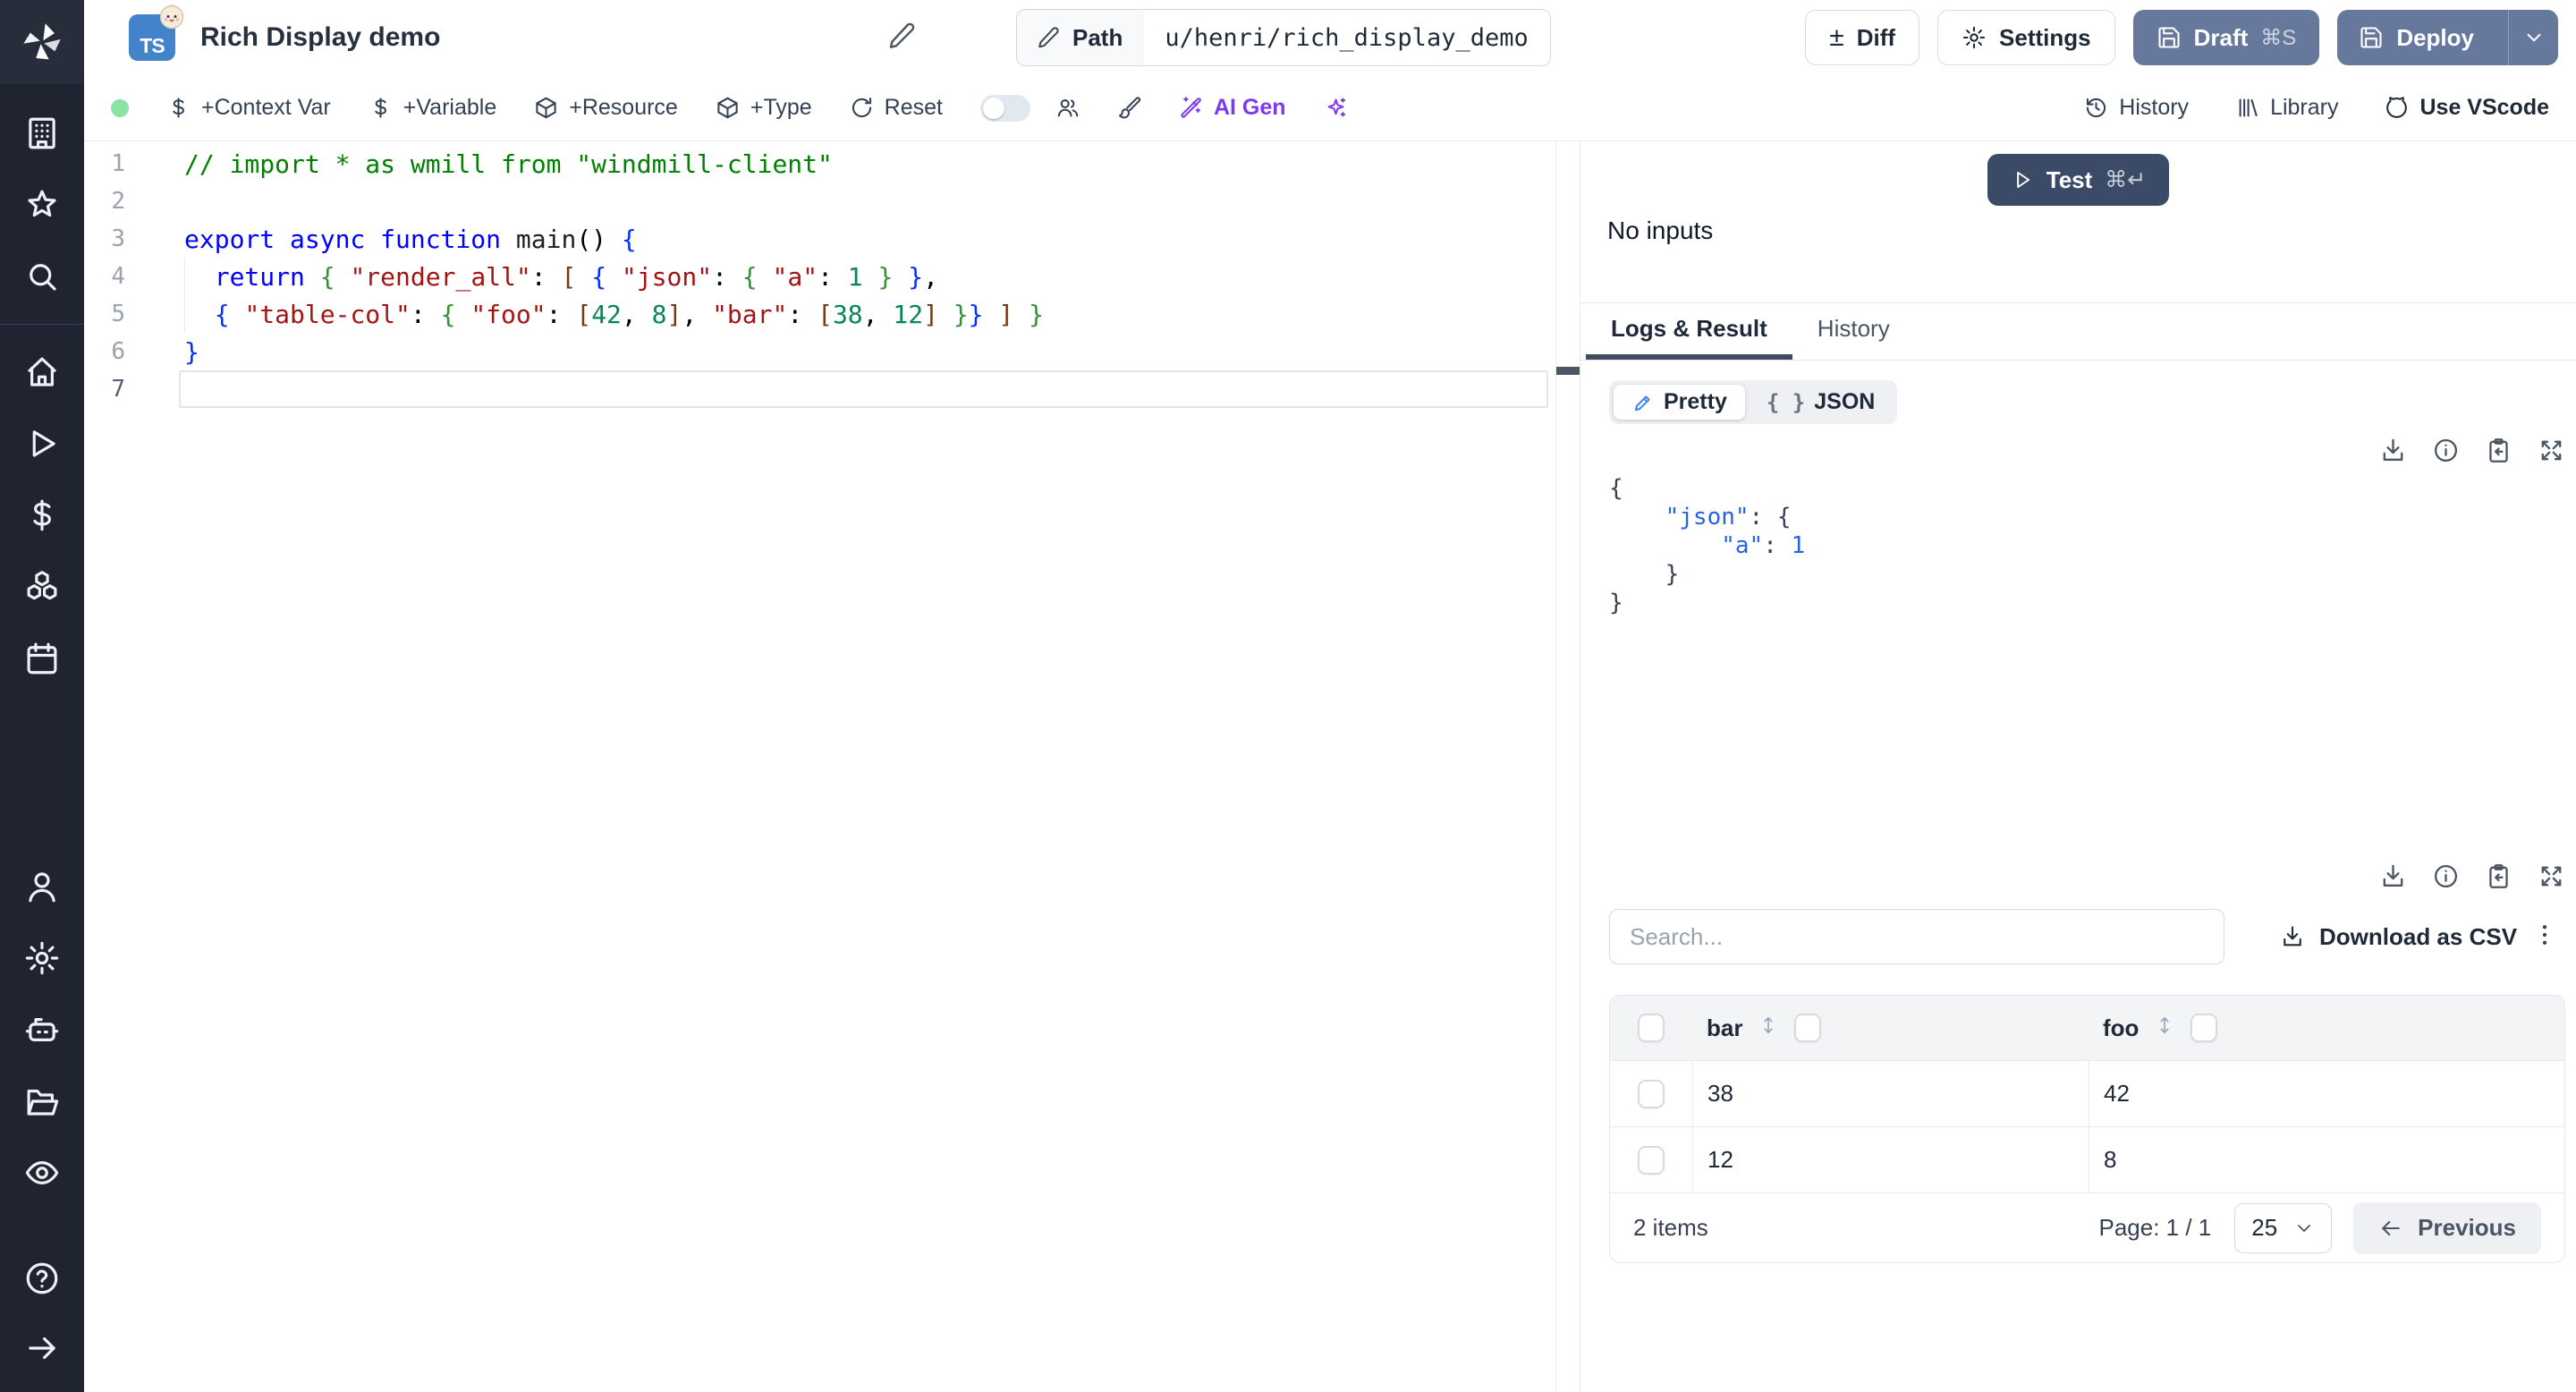 Image resolution: width=2576 pixels, height=1392 pixels. Describe the element at coordinates (727, 108) in the screenshot. I see `package-icon` at that location.